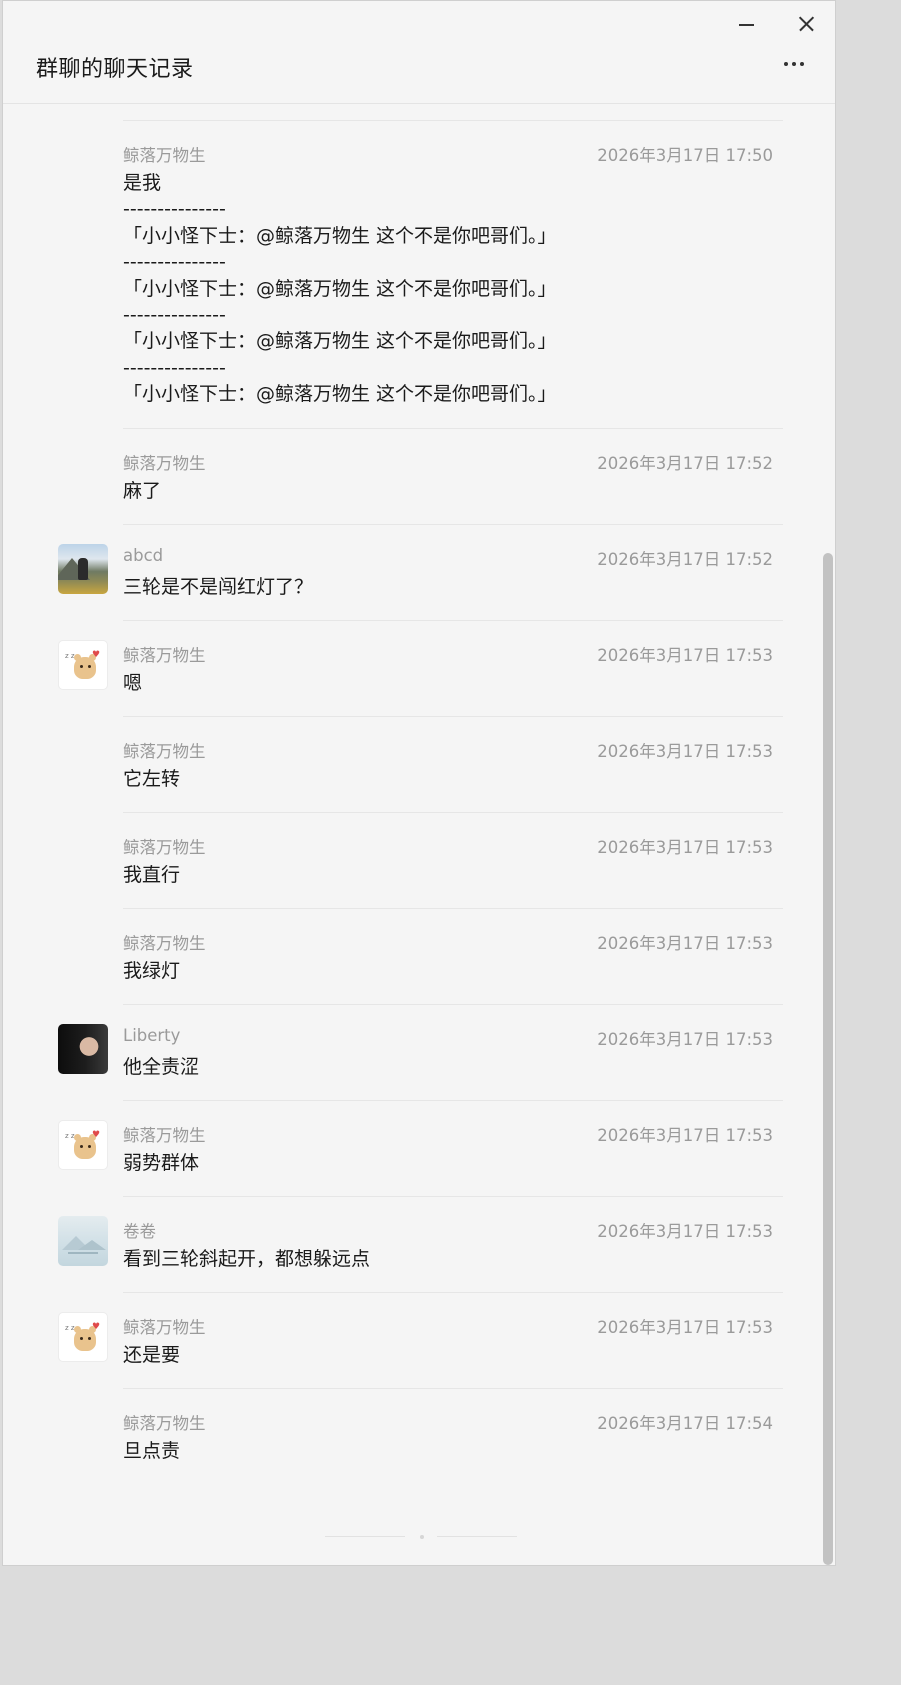  Describe the element at coordinates (419, 476) in the screenshot. I see `message-item: 鲸落万物生 2026年3月17日 17:52 麻了` at that location.